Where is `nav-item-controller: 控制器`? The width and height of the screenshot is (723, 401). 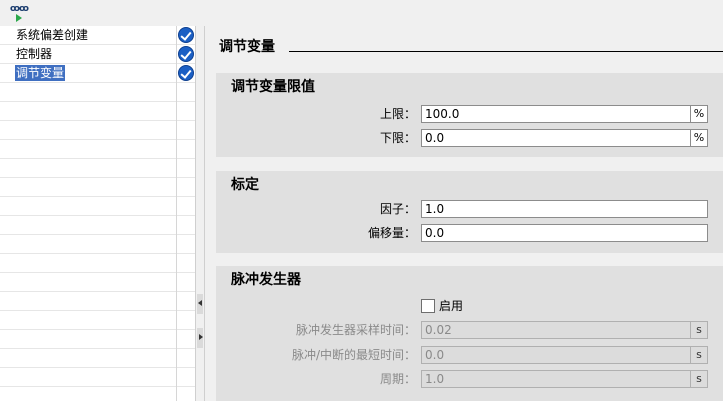 nav-item-controller: 控制器 is located at coordinates (88, 54).